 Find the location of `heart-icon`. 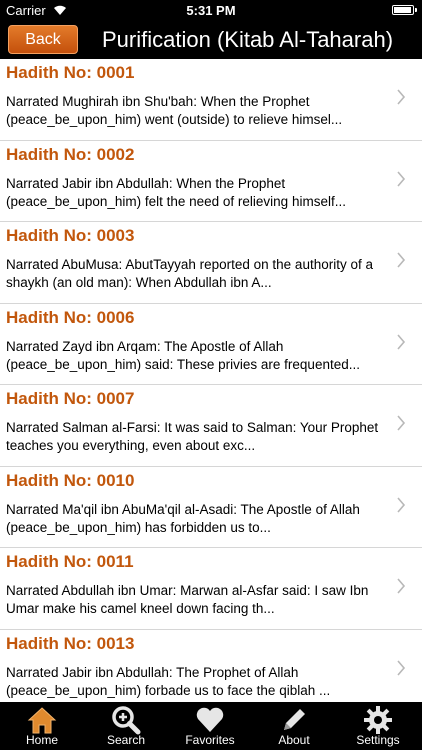

heart-icon is located at coordinates (210, 719).